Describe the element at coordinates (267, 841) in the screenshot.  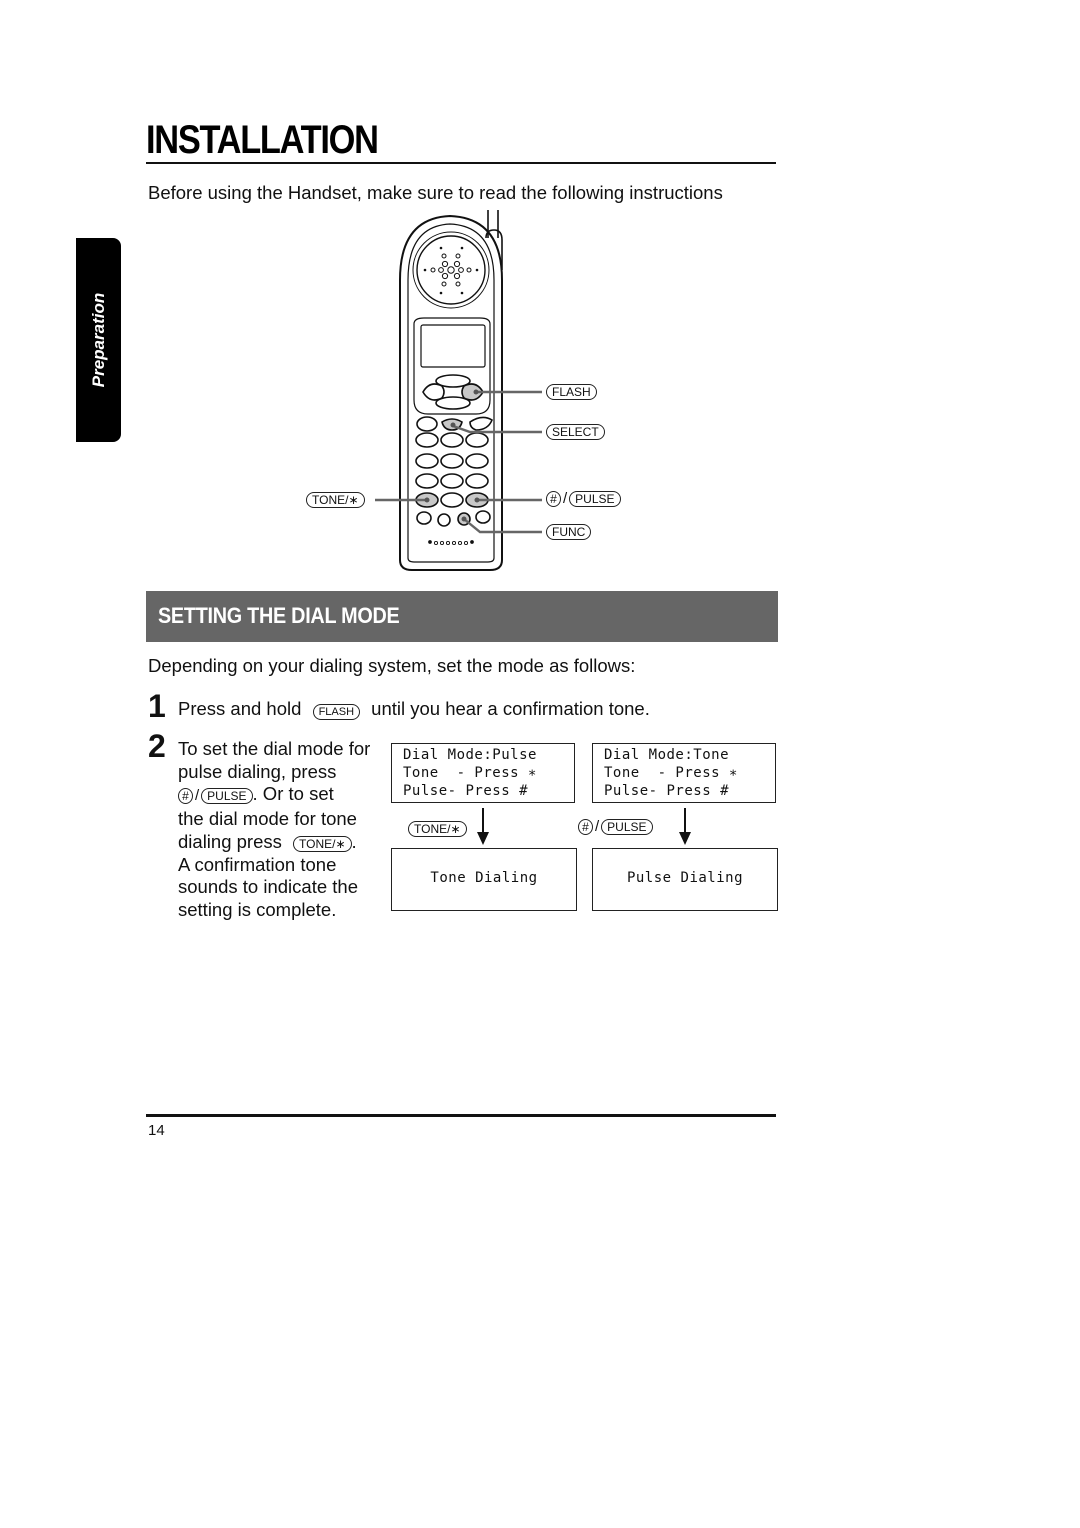
I see `step-2-line: dialing press TONE/∗.` at that location.